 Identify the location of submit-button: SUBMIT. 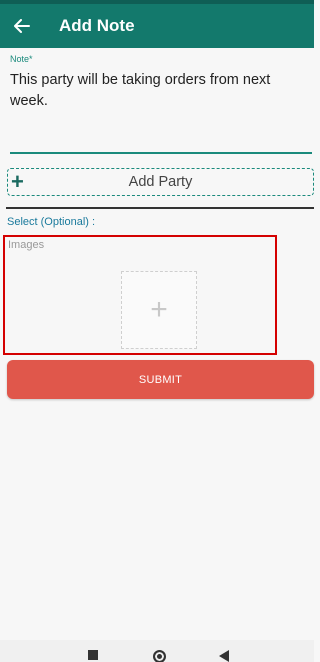
(160, 379).